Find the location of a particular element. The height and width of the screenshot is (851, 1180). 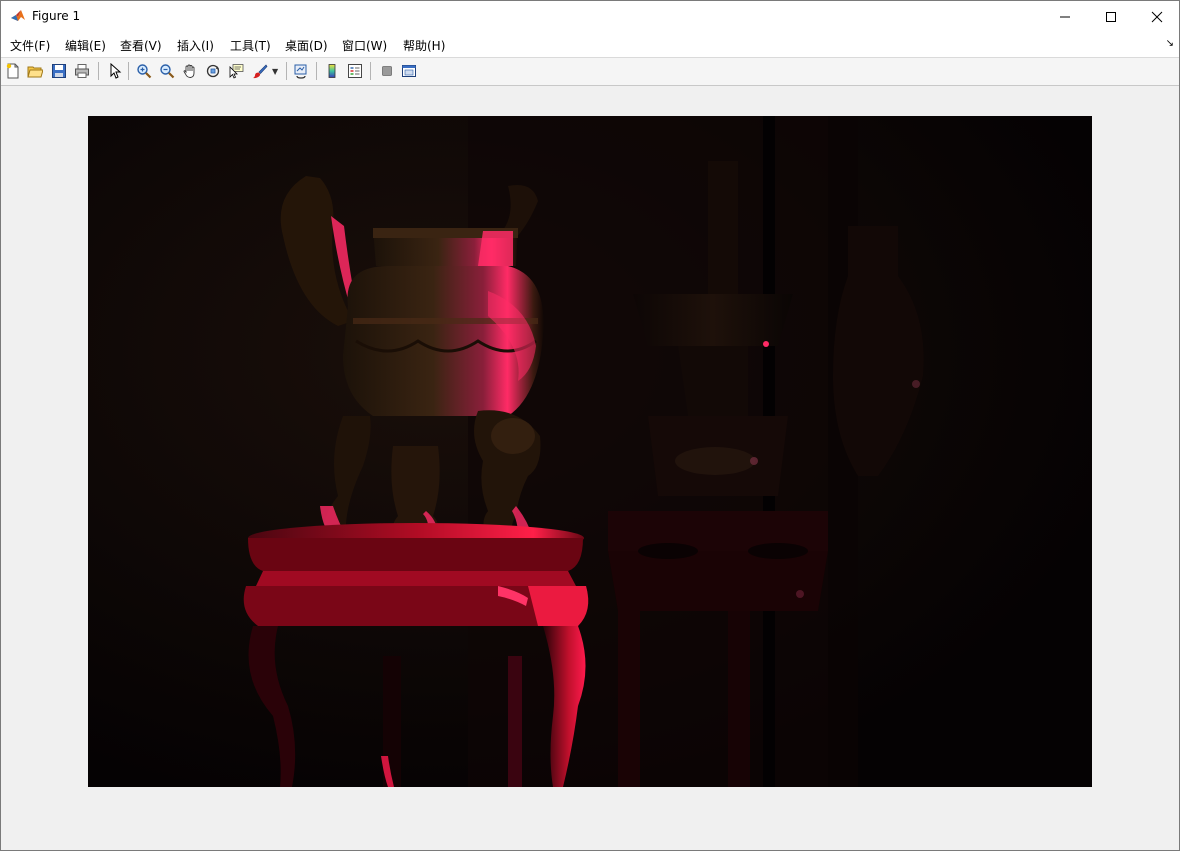

edit-plot-icon is located at coordinates (116, 71).